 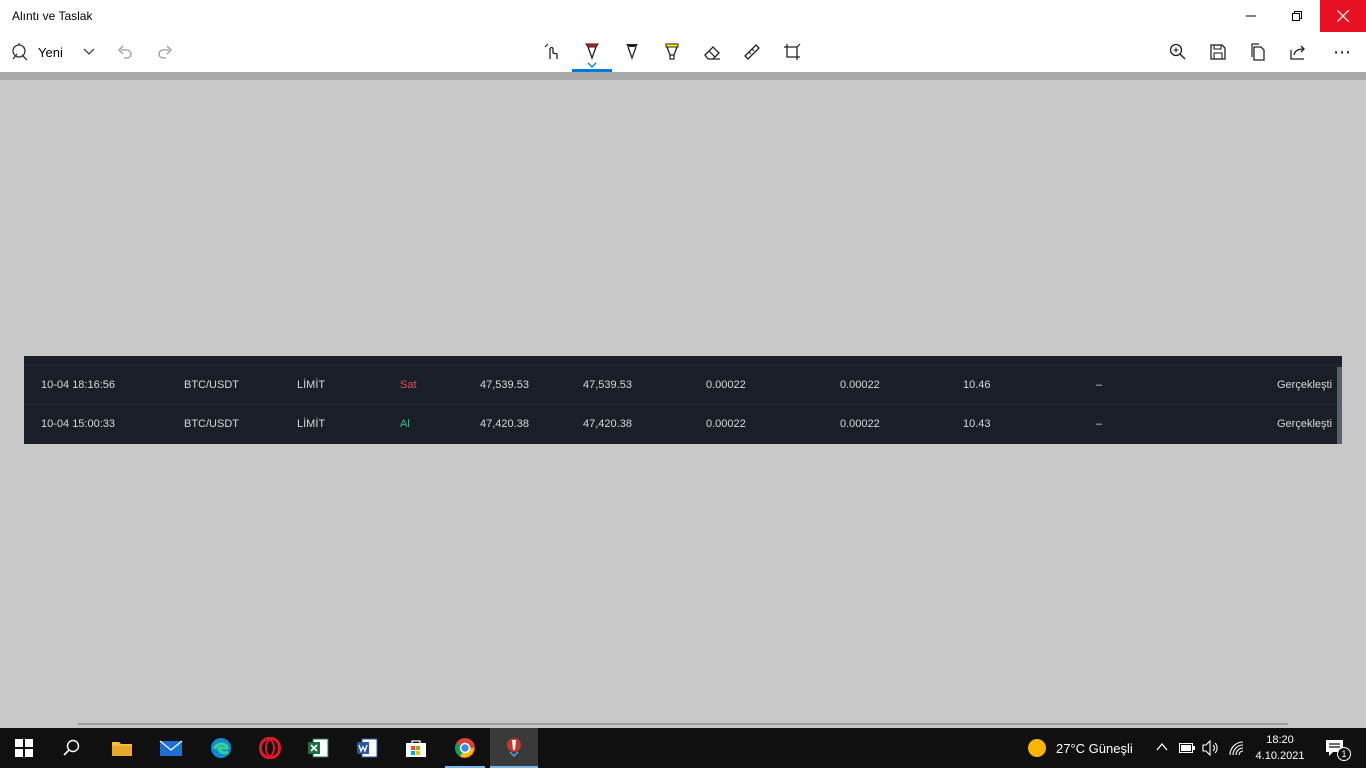 I want to click on window-title: Alıntı ve Taslak, so click(x=52, y=16).